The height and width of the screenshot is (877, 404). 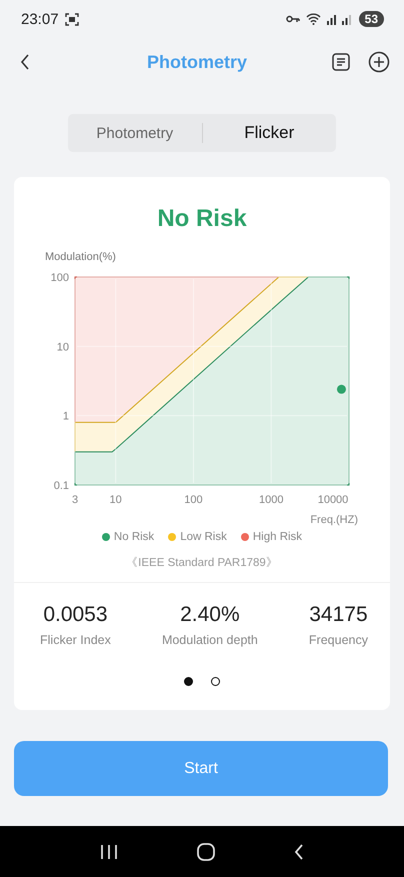 I want to click on key-icon, so click(x=293, y=19).